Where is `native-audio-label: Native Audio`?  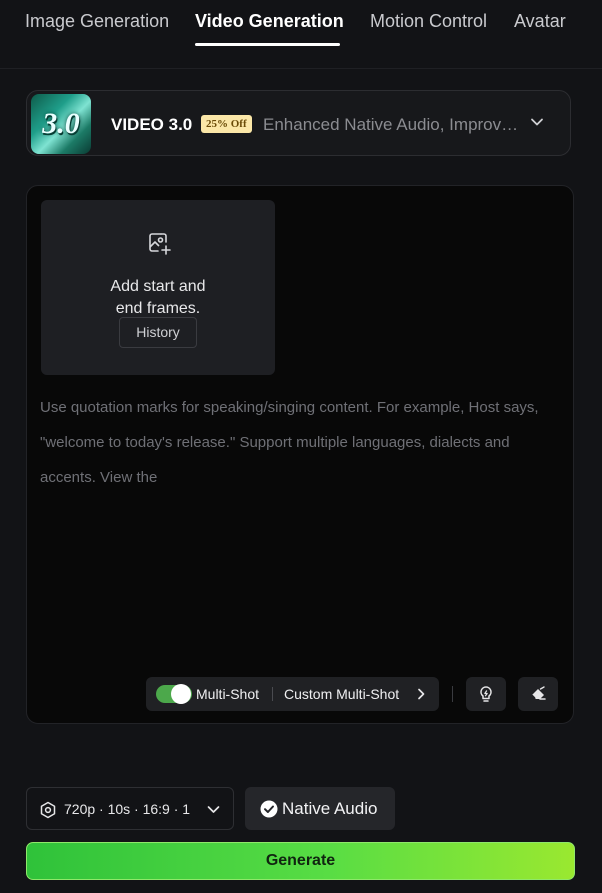
native-audio-label: Native Audio is located at coordinates (330, 808).